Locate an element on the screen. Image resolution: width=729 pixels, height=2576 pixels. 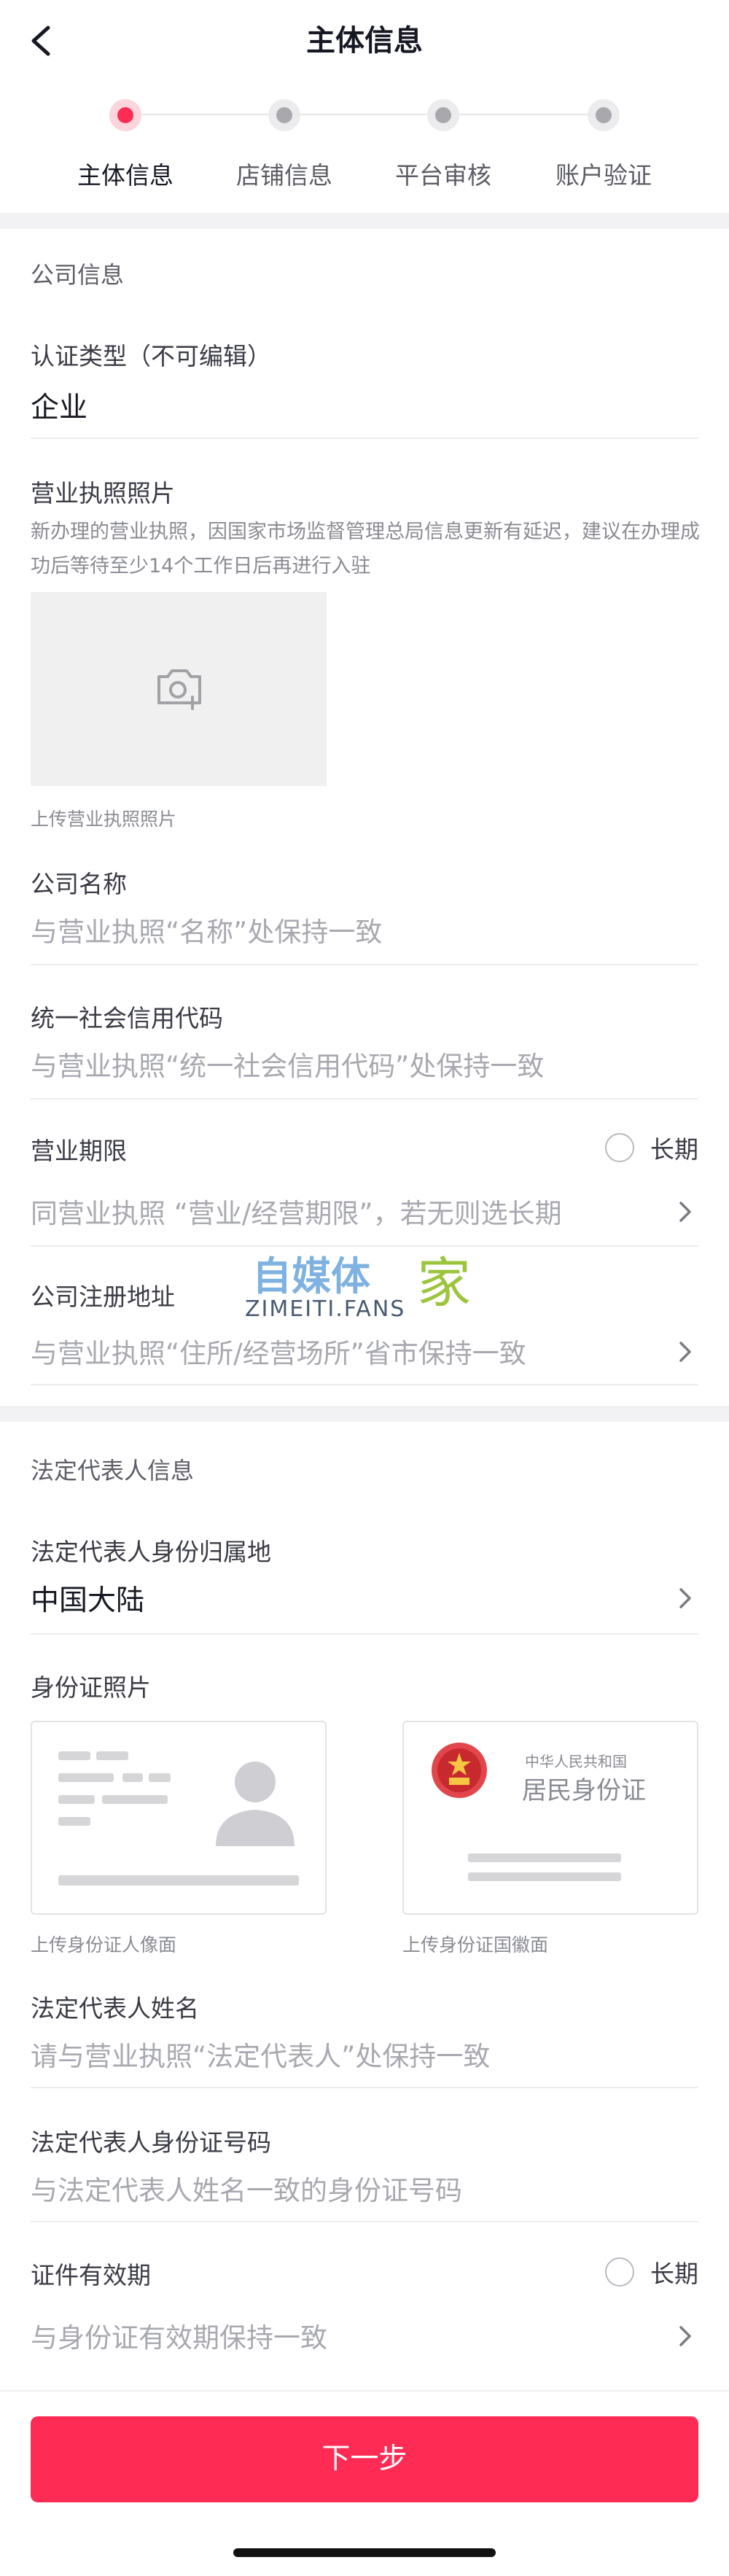
id-front-upload is located at coordinates (179, 1818).